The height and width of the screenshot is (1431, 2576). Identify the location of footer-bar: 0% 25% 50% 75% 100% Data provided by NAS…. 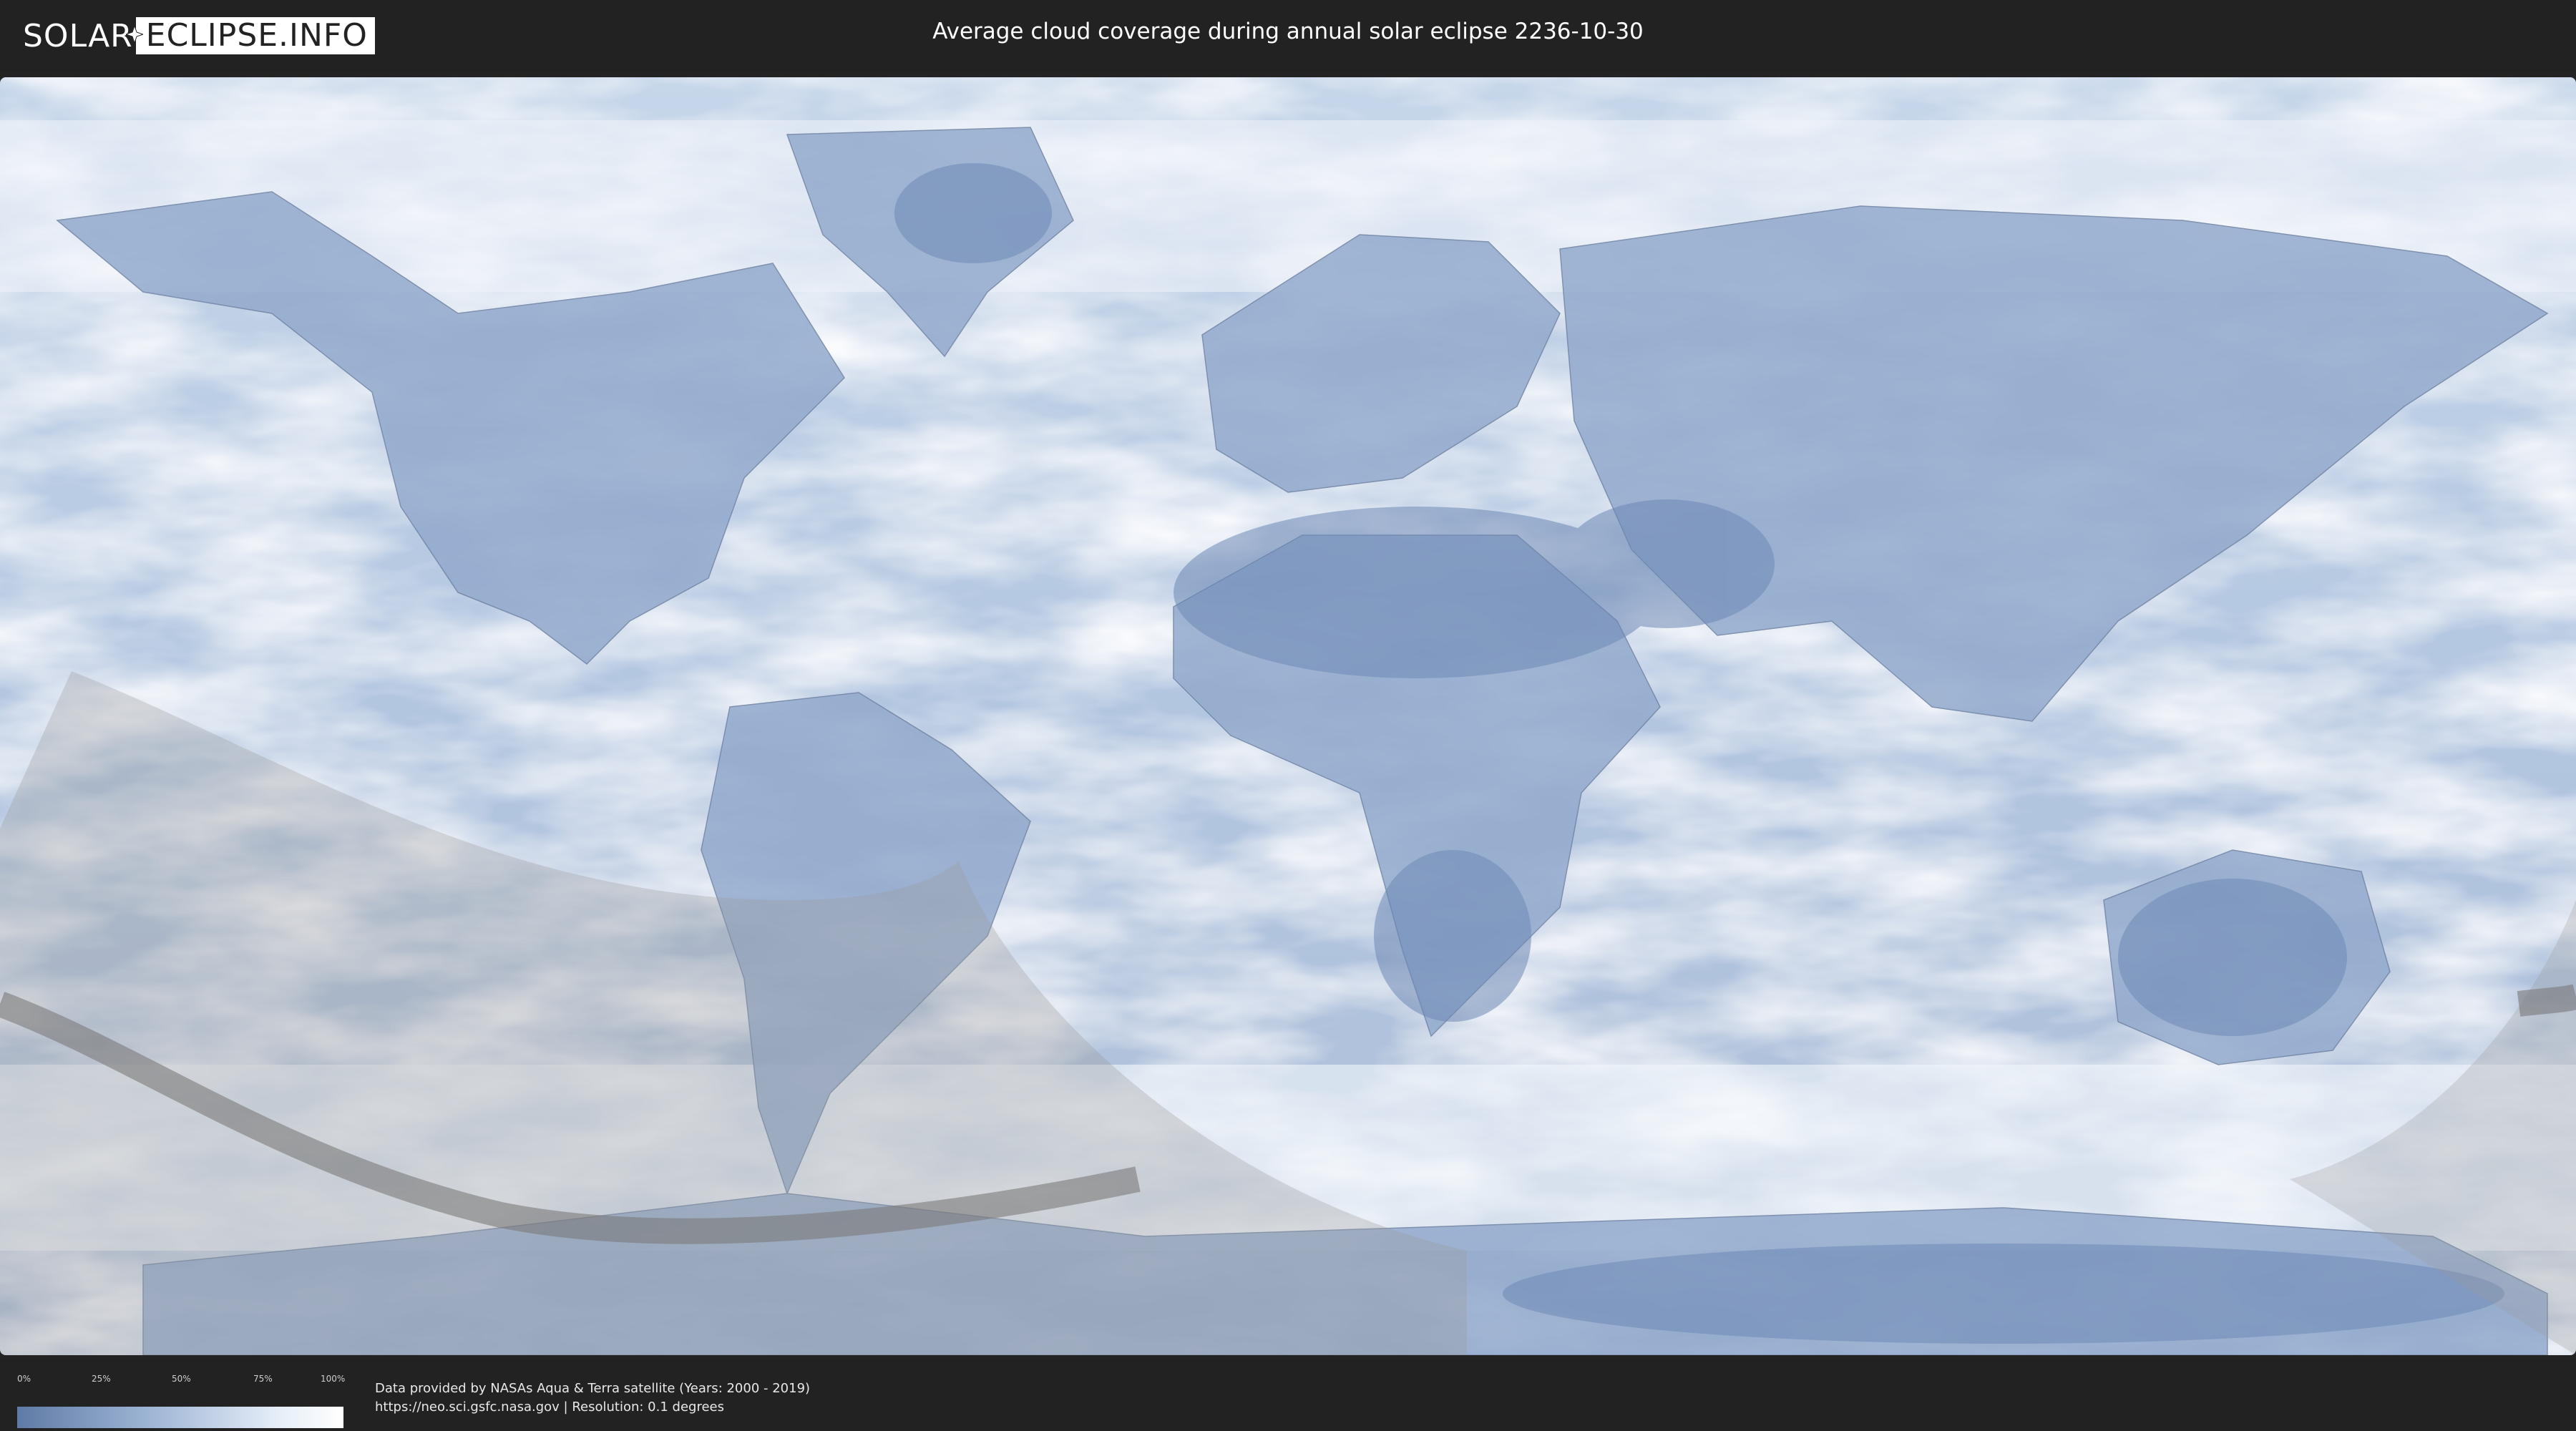
(1288, 1395).